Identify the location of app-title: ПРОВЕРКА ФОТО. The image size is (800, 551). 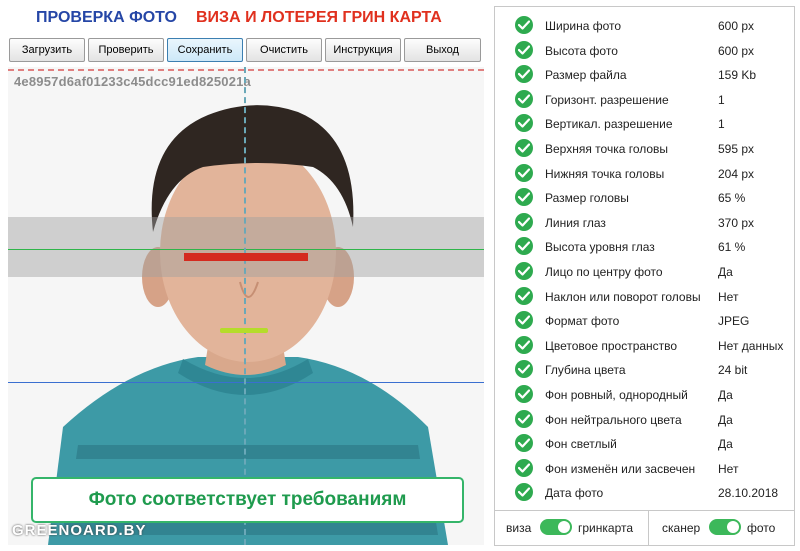
(106, 17).